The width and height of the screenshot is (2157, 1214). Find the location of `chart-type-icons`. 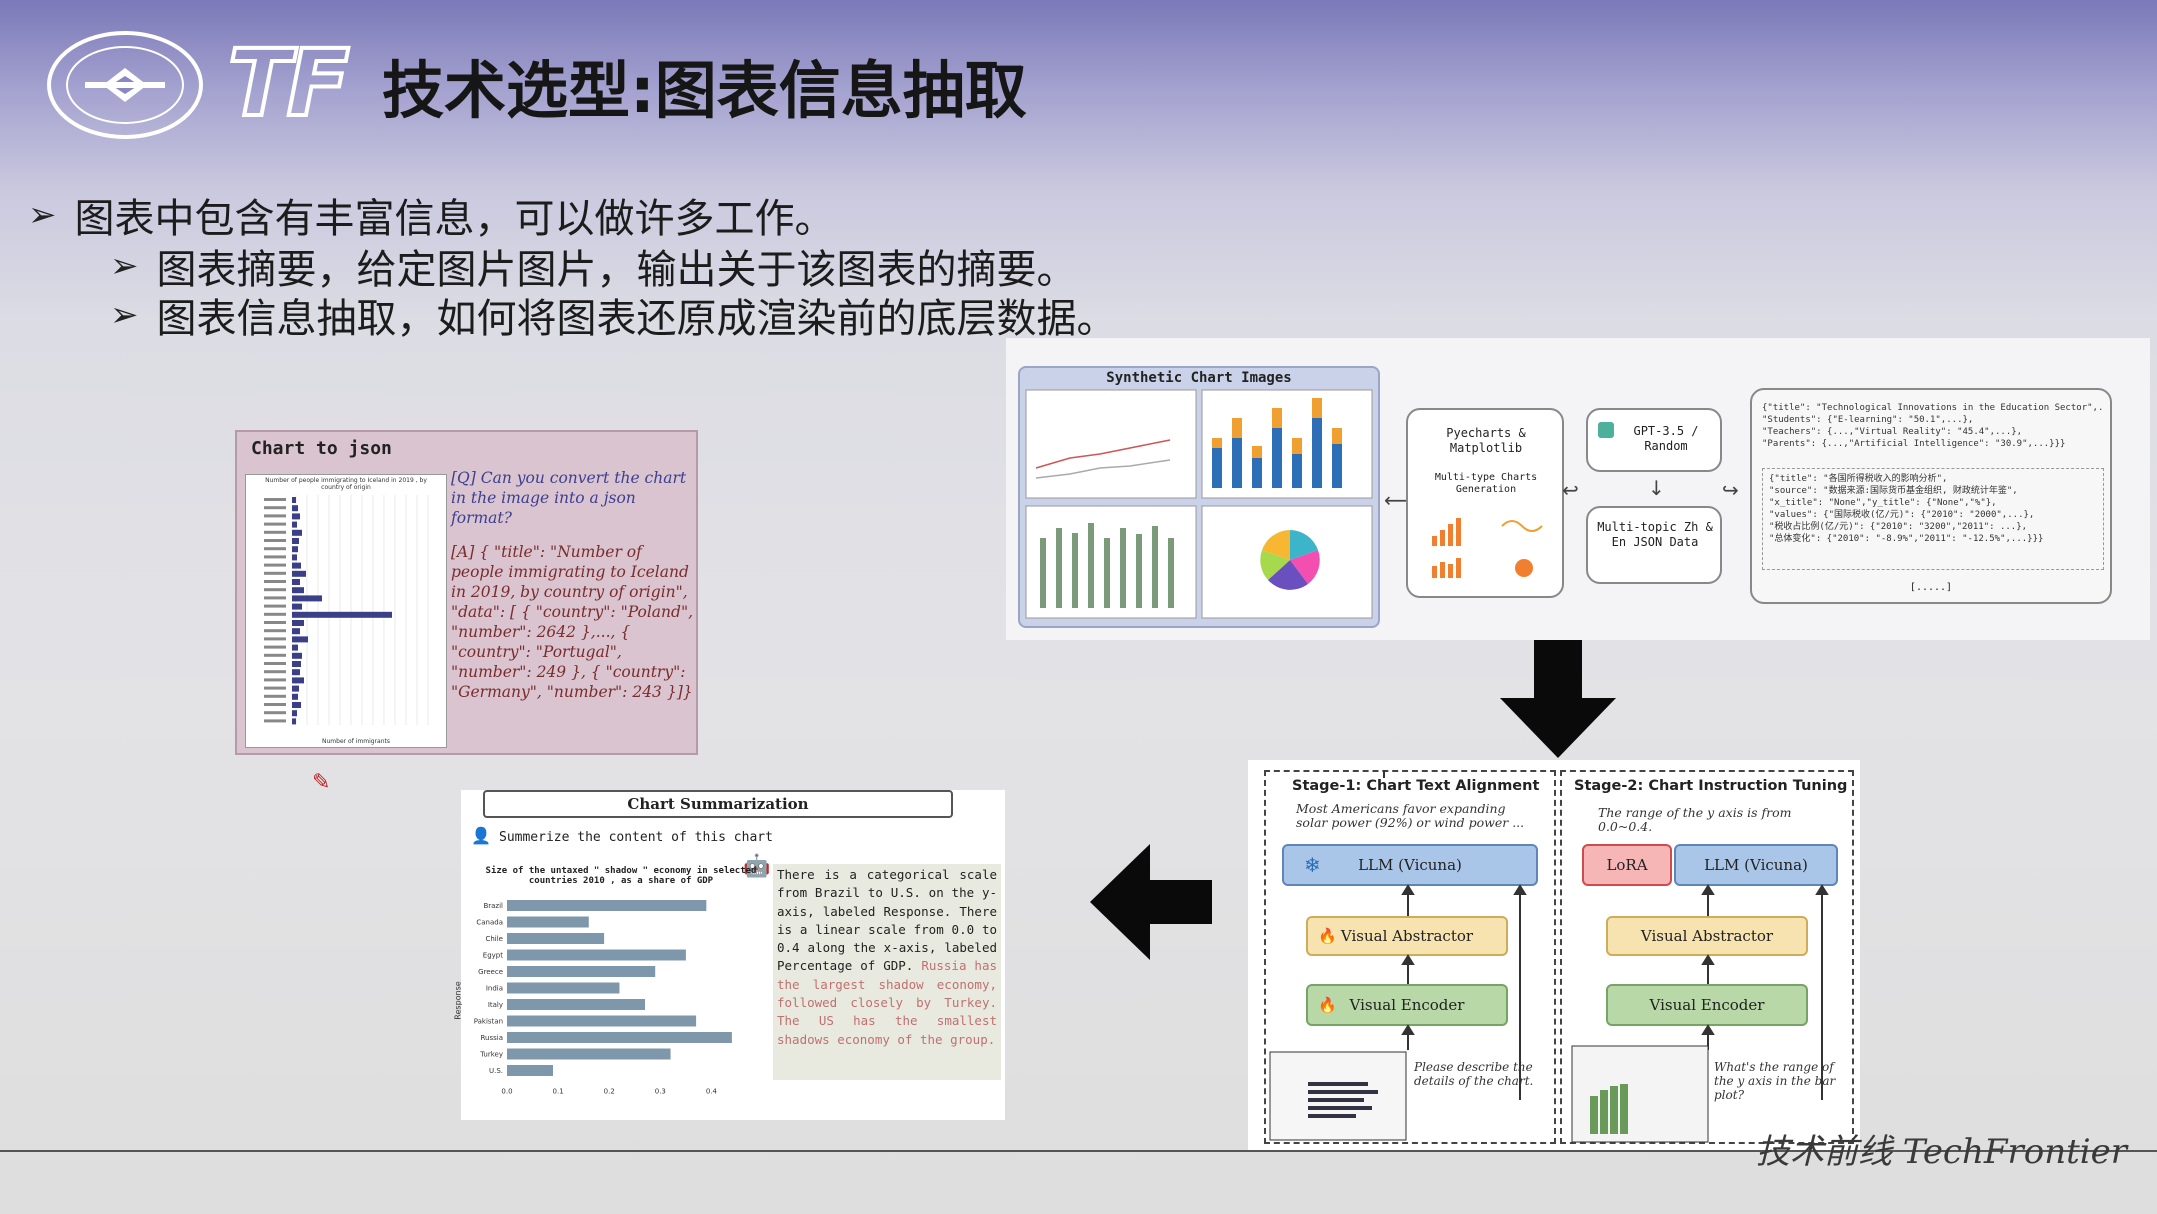

chart-type-icons is located at coordinates (1487, 548).